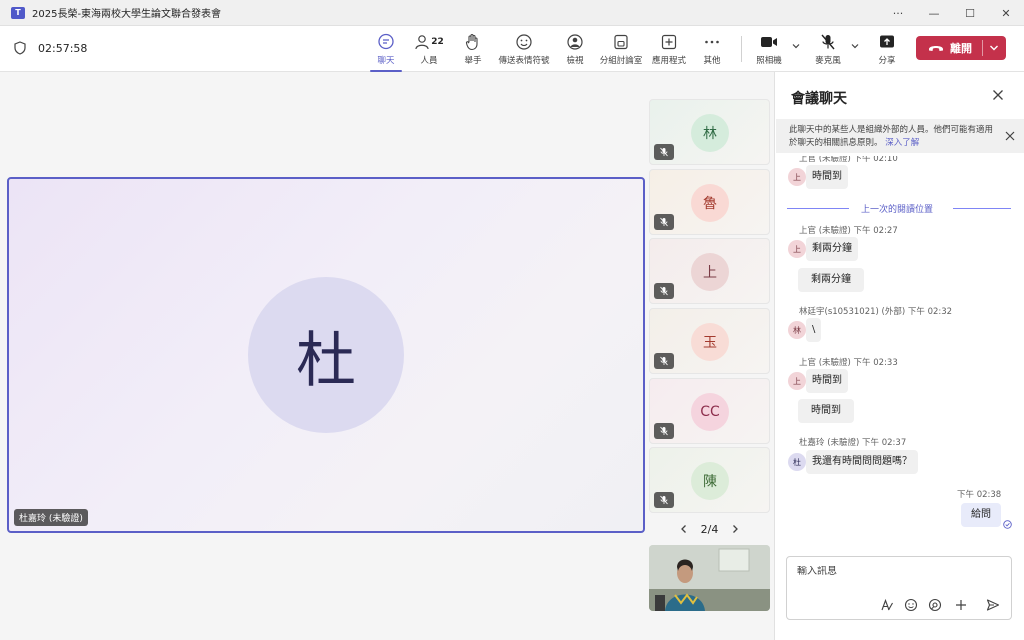 The width and height of the screenshot is (1024, 640). Describe the element at coordinates (473, 50) in the screenshot. I see `raise-hand-button: 舉手` at that location.